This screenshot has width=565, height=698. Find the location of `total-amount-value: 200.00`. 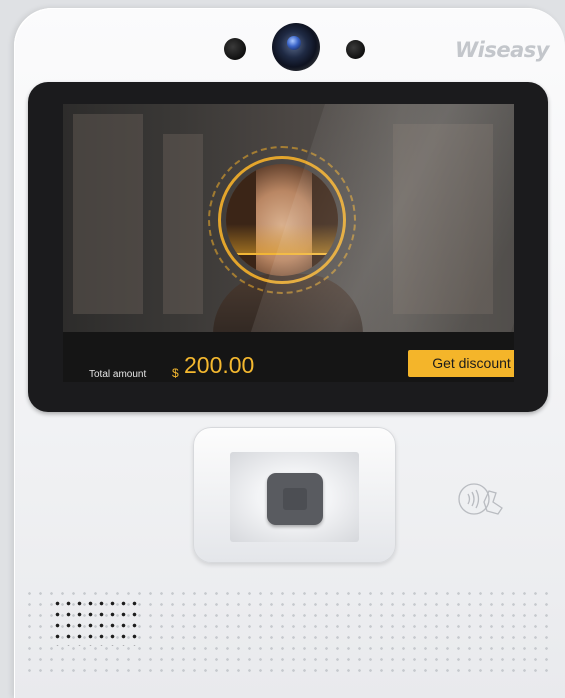

total-amount-value: 200.00 is located at coordinates (219, 365).